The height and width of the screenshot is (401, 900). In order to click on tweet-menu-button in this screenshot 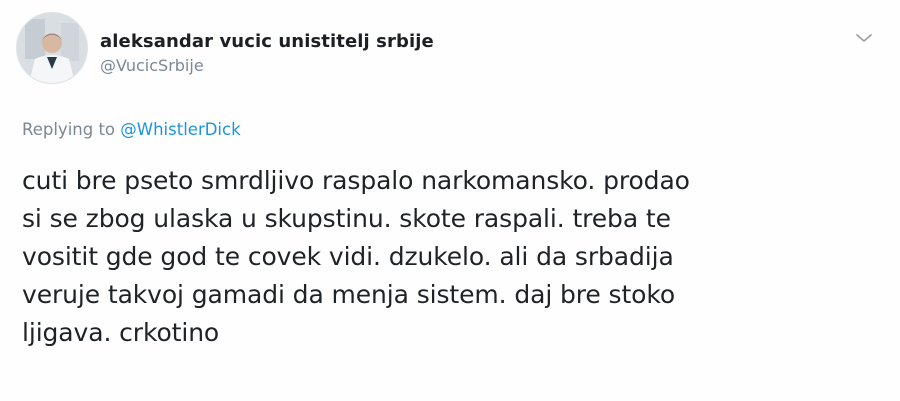, I will do `click(864, 38)`.